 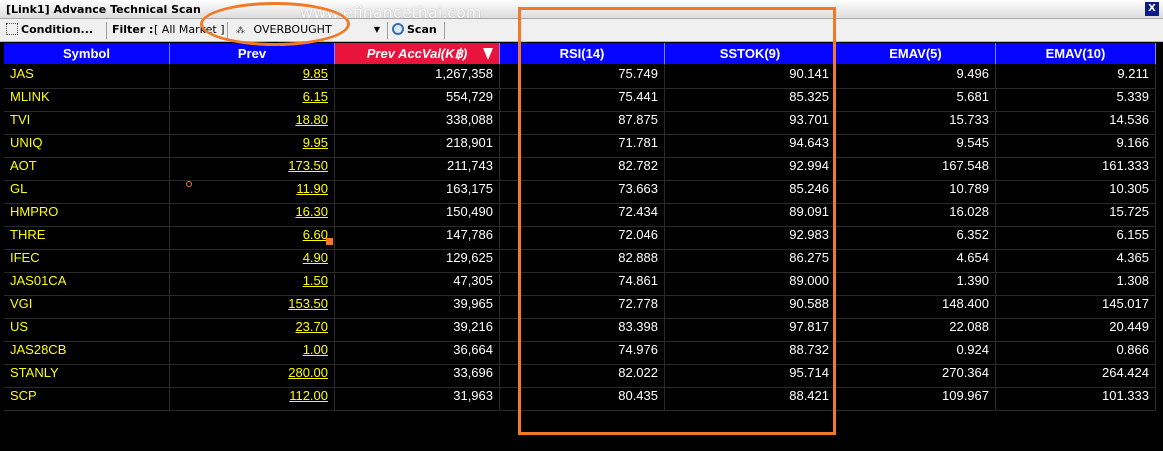 What do you see at coordinates (750, 215) in the screenshot?
I see `cell-sstok9: 89.091` at bounding box center [750, 215].